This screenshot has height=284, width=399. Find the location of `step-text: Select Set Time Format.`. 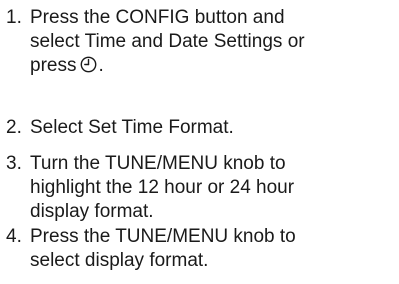

step-text: Select Set Time Format. is located at coordinates (213, 128).